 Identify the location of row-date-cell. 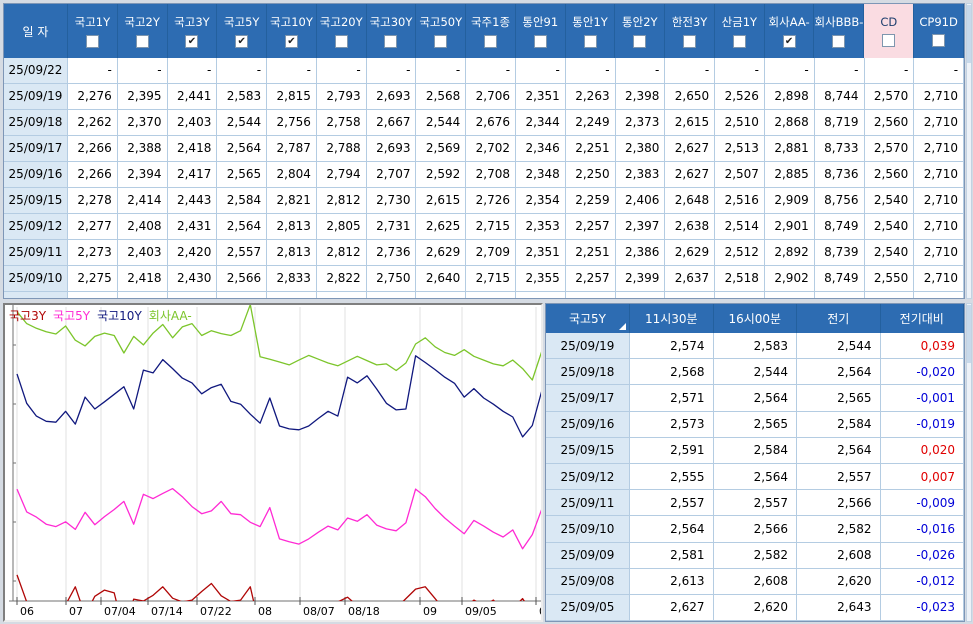
(36, 295).